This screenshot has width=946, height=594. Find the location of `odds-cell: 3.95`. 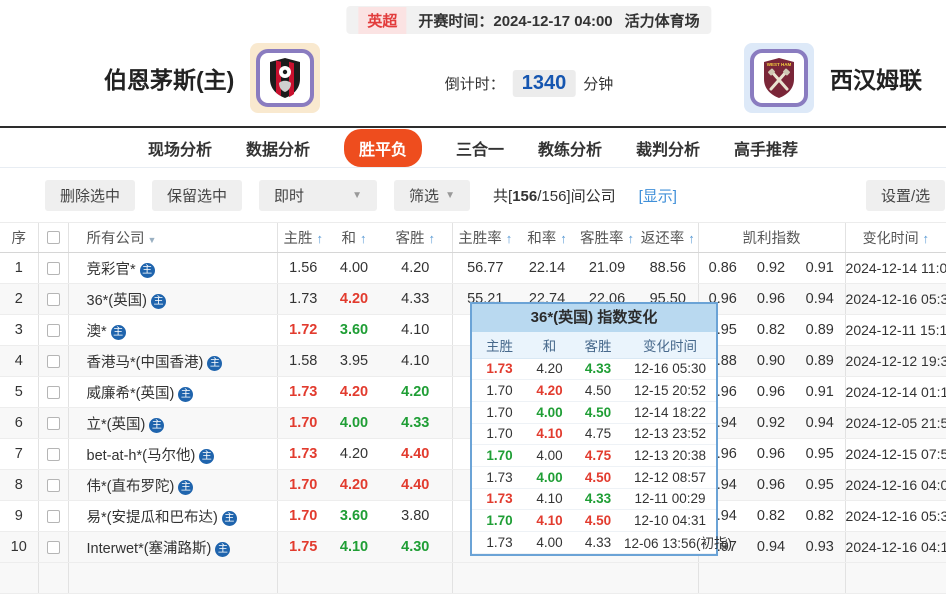

odds-cell: 3.95 is located at coordinates (354, 361).